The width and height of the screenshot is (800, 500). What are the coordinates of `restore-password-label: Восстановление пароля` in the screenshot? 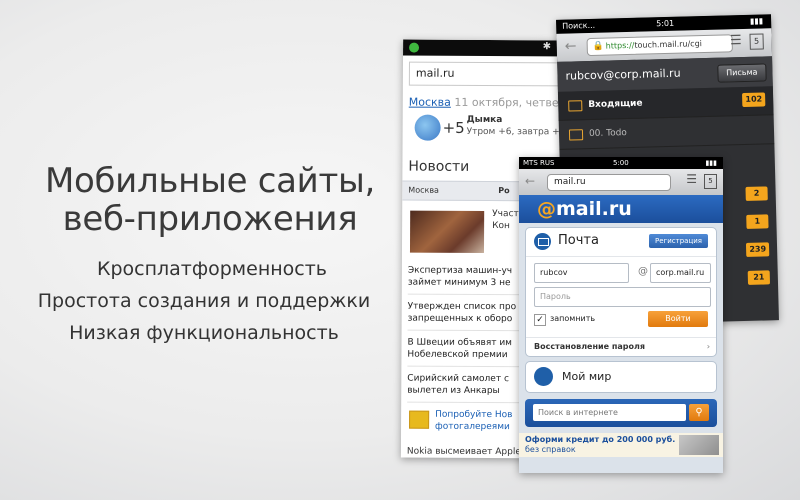 It's located at (589, 346).